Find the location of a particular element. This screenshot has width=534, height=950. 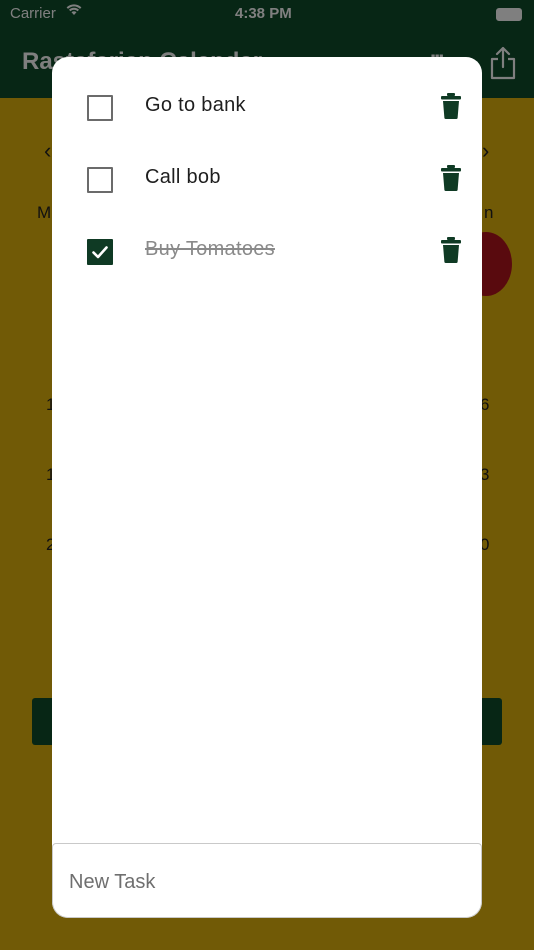

new-task-container is located at coordinates (267, 880).